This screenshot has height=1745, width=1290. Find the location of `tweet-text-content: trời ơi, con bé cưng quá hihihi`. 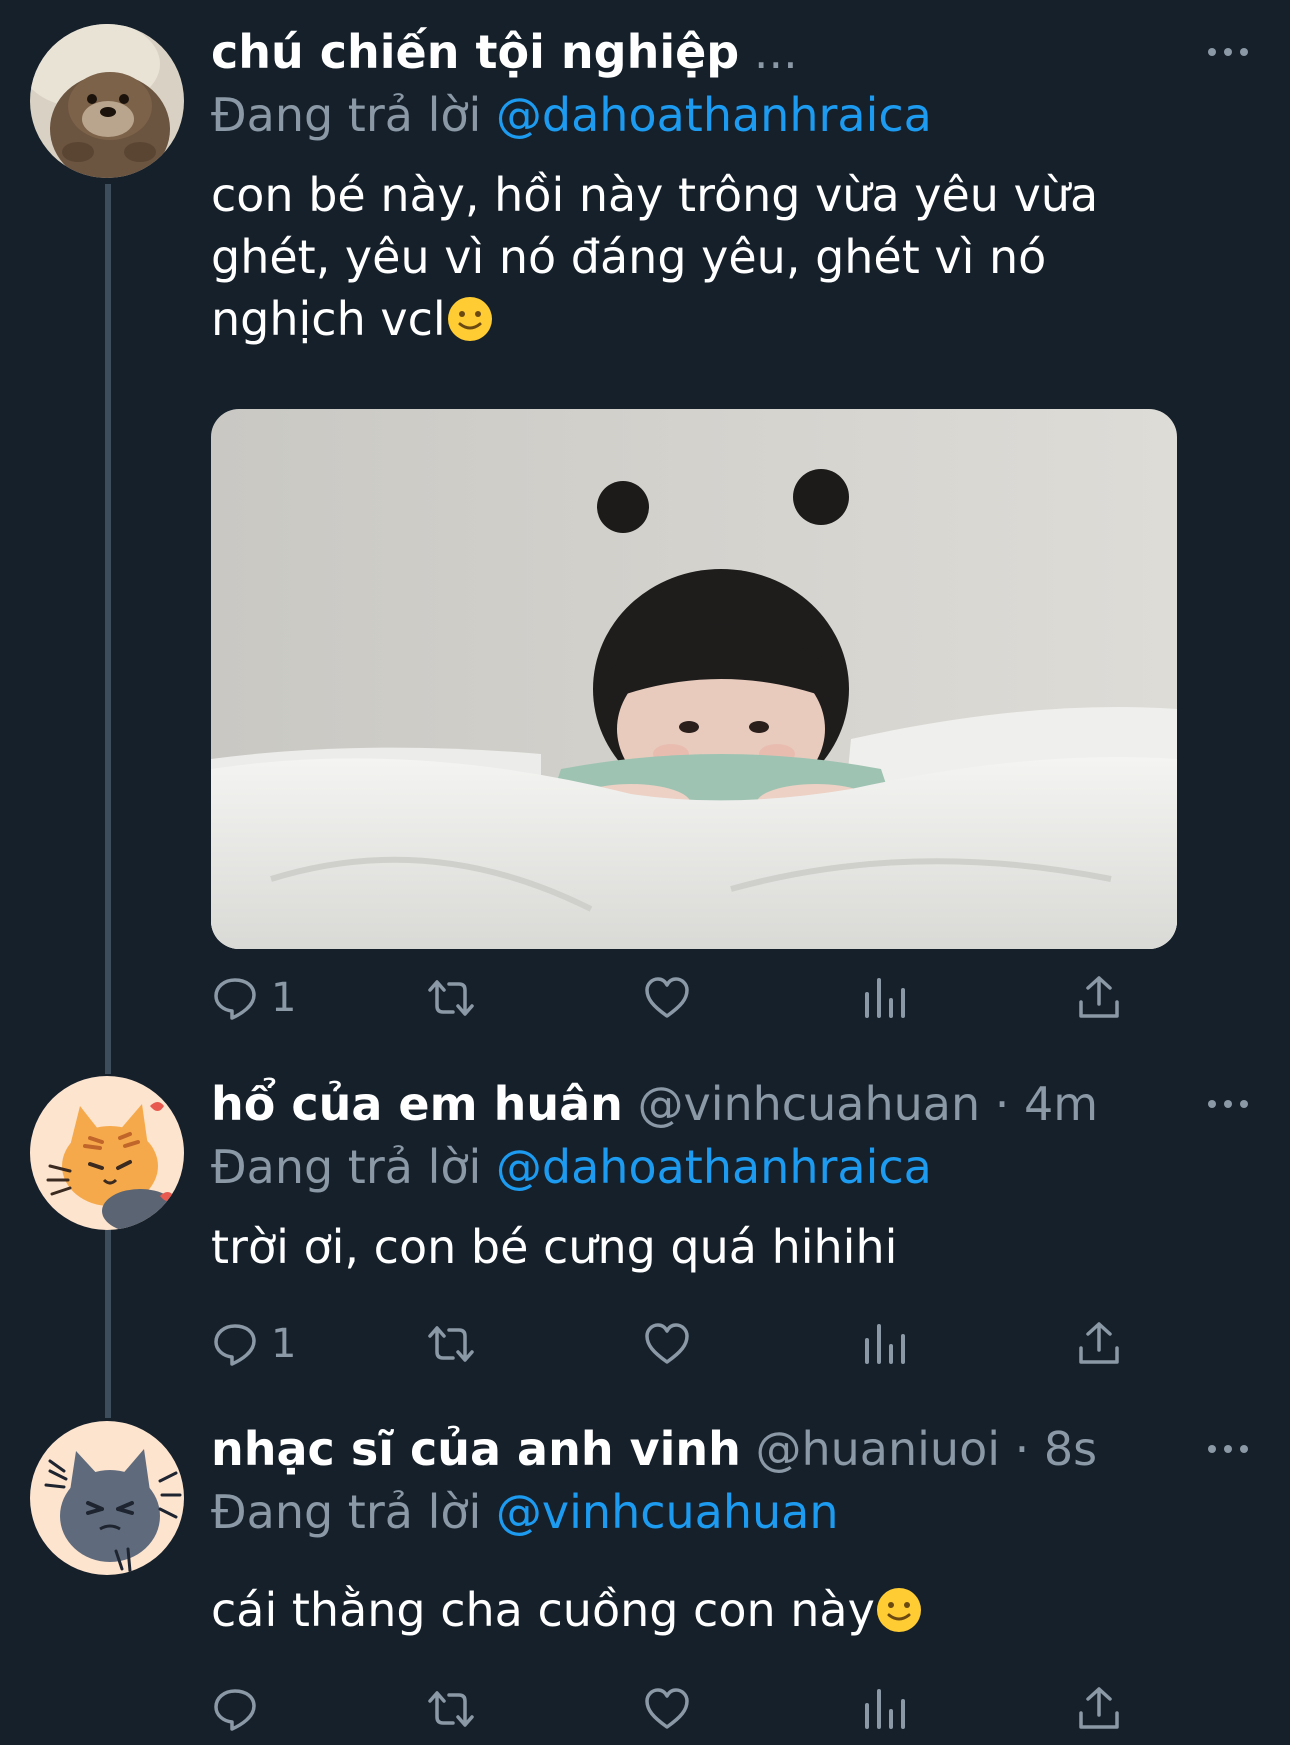

tweet-text-content: trời ơi, con bé cưng quá hihihi is located at coordinates (554, 1247).